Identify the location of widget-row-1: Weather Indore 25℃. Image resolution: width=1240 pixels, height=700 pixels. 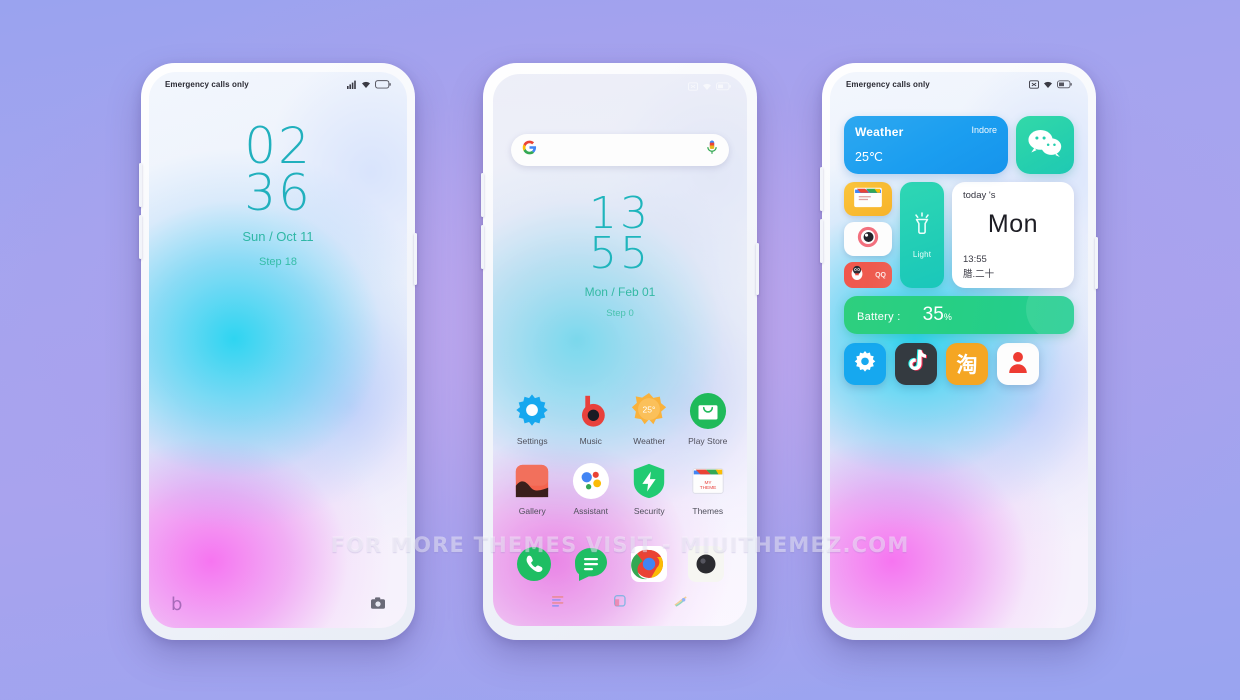
(959, 145).